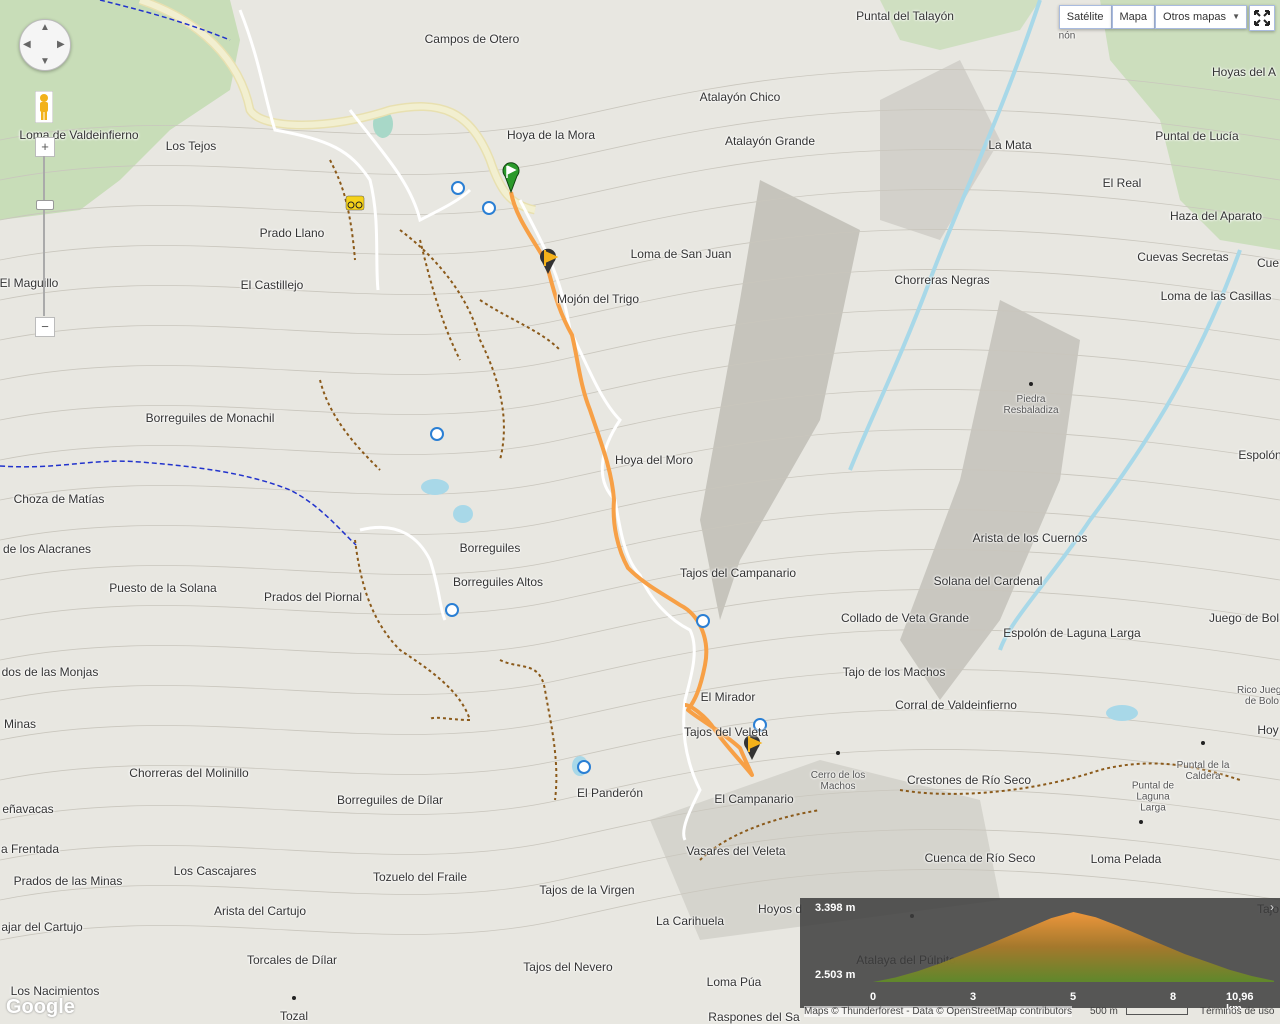  What do you see at coordinates (598, 299) in the screenshot?
I see `place-label: Mojón del Trigo` at bounding box center [598, 299].